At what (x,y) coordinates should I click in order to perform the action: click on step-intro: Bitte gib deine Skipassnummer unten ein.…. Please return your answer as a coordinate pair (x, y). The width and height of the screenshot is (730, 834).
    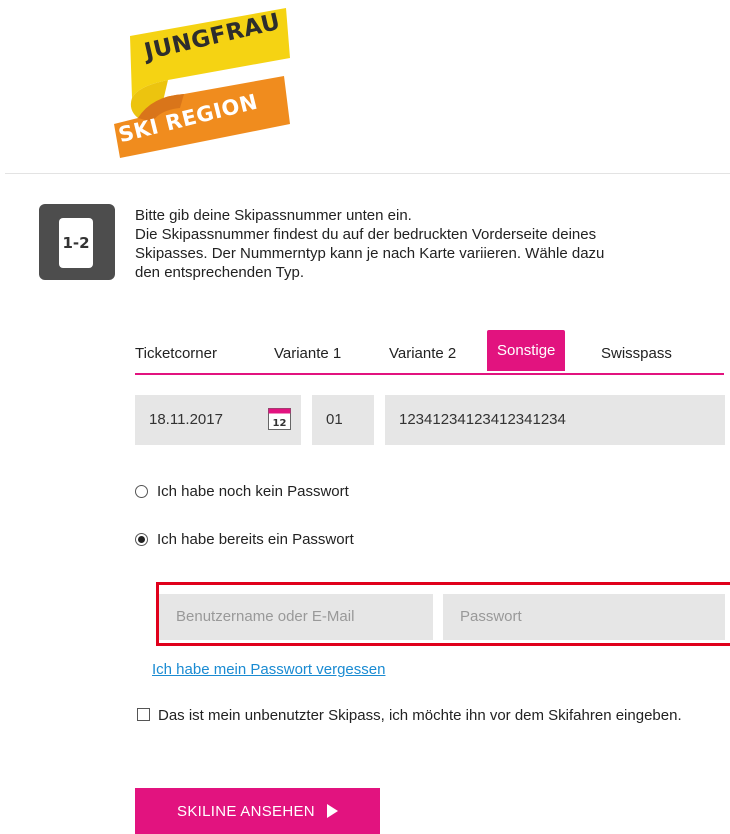
    Looking at the image, I should click on (430, 244).